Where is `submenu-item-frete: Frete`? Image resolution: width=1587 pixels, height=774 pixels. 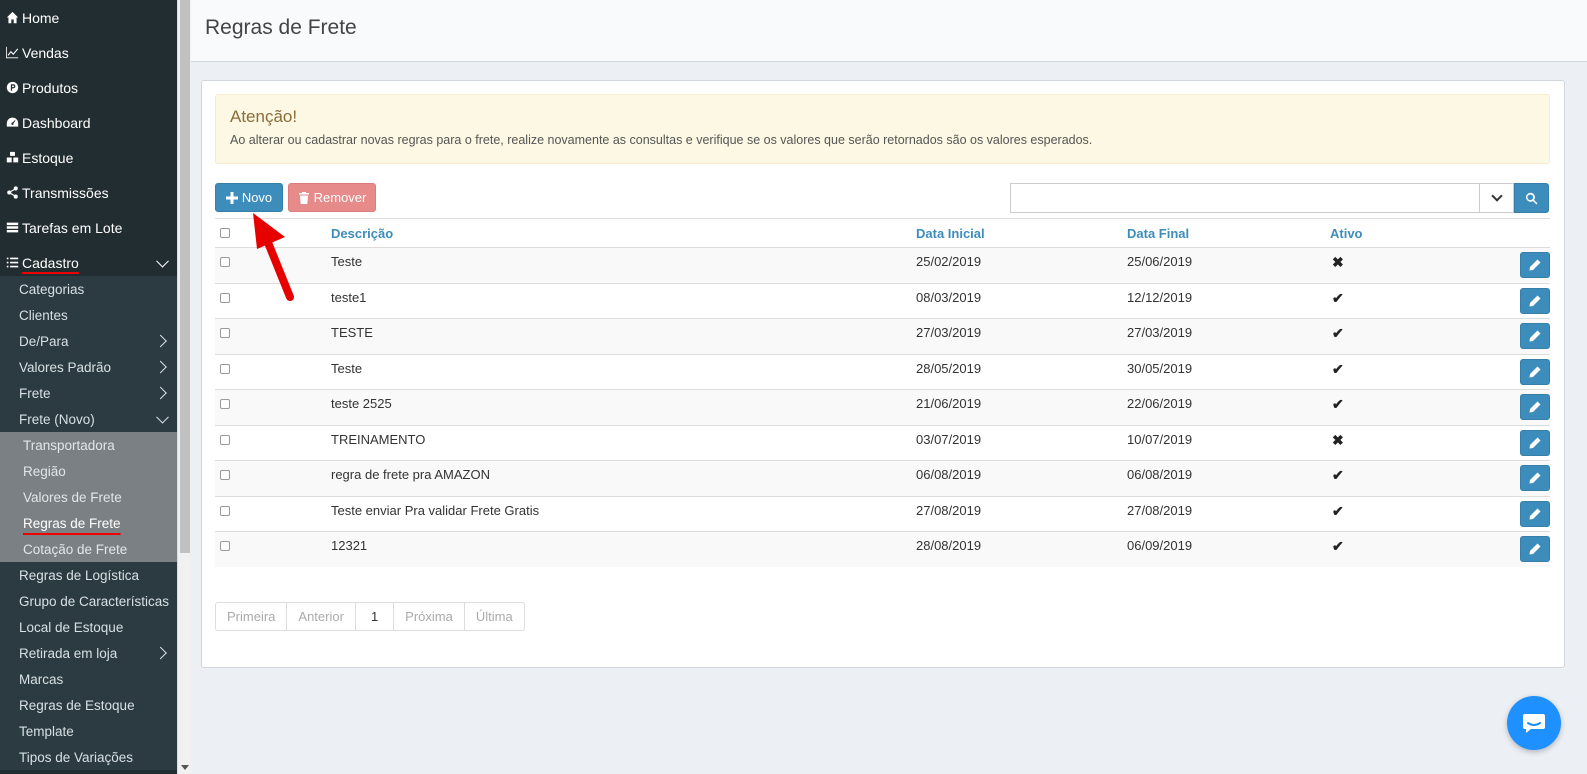
submenu-item-frete: Frete is located at coordinates (88, 393).